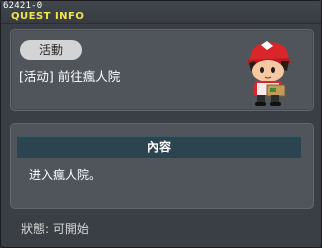 This screenshot has width=322, height=248. What do you see at coordinates (48, 16) in the screenshot?
I see `window-title: QUEST INFO` at bounding box center [48, 16].